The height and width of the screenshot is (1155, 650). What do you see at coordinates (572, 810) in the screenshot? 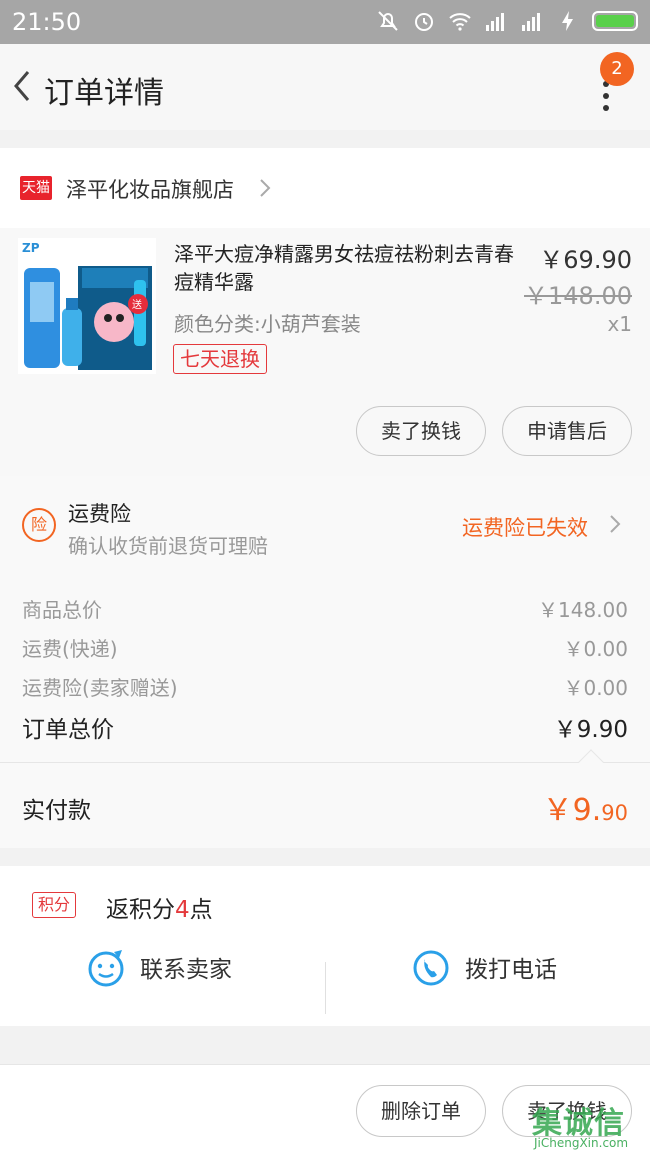
I see `payment-main: ￥9.` at bounding box center [572, 810].